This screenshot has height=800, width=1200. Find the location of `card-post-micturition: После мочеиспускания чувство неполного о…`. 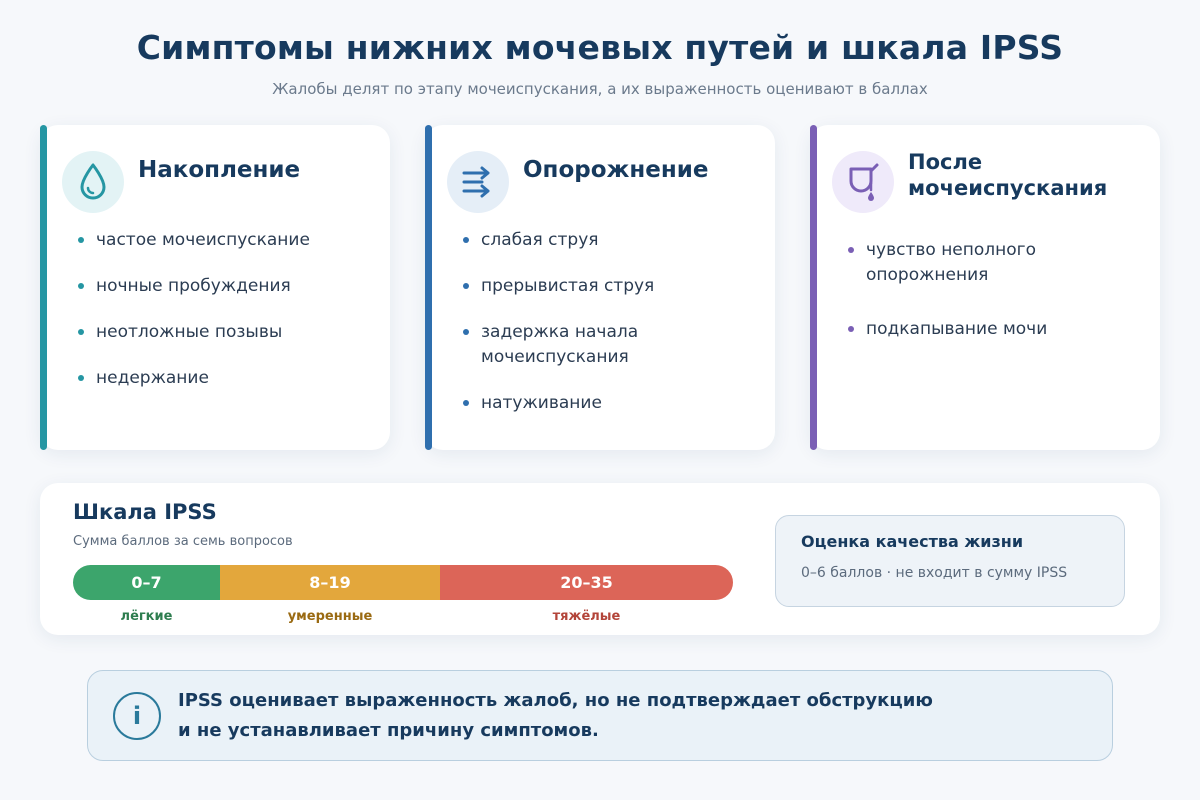

card-post-micturition: После мочеиспускания чувство неполного о… is located at coordinates (985, 287).